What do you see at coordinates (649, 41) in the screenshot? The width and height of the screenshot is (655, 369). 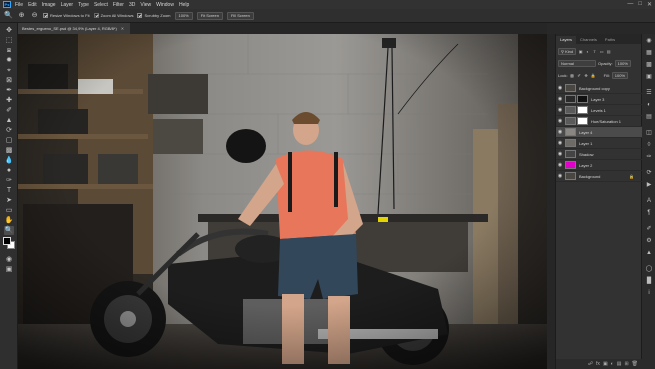 I see `color-panel-icon: ◉` at bounding box center [649, 41].